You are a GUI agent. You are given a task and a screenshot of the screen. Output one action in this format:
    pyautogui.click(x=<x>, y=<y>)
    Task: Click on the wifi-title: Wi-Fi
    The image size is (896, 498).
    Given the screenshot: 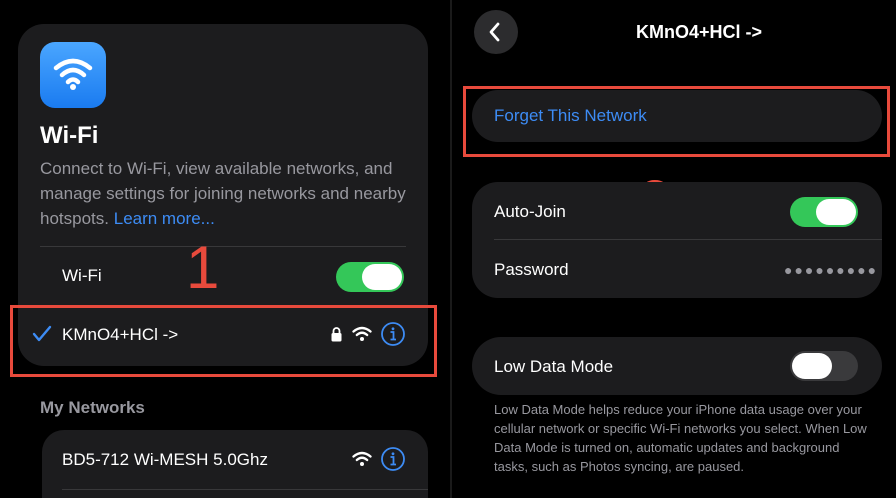 What is the action you would take?
    pyautogui.click(x=69, y=135)
    